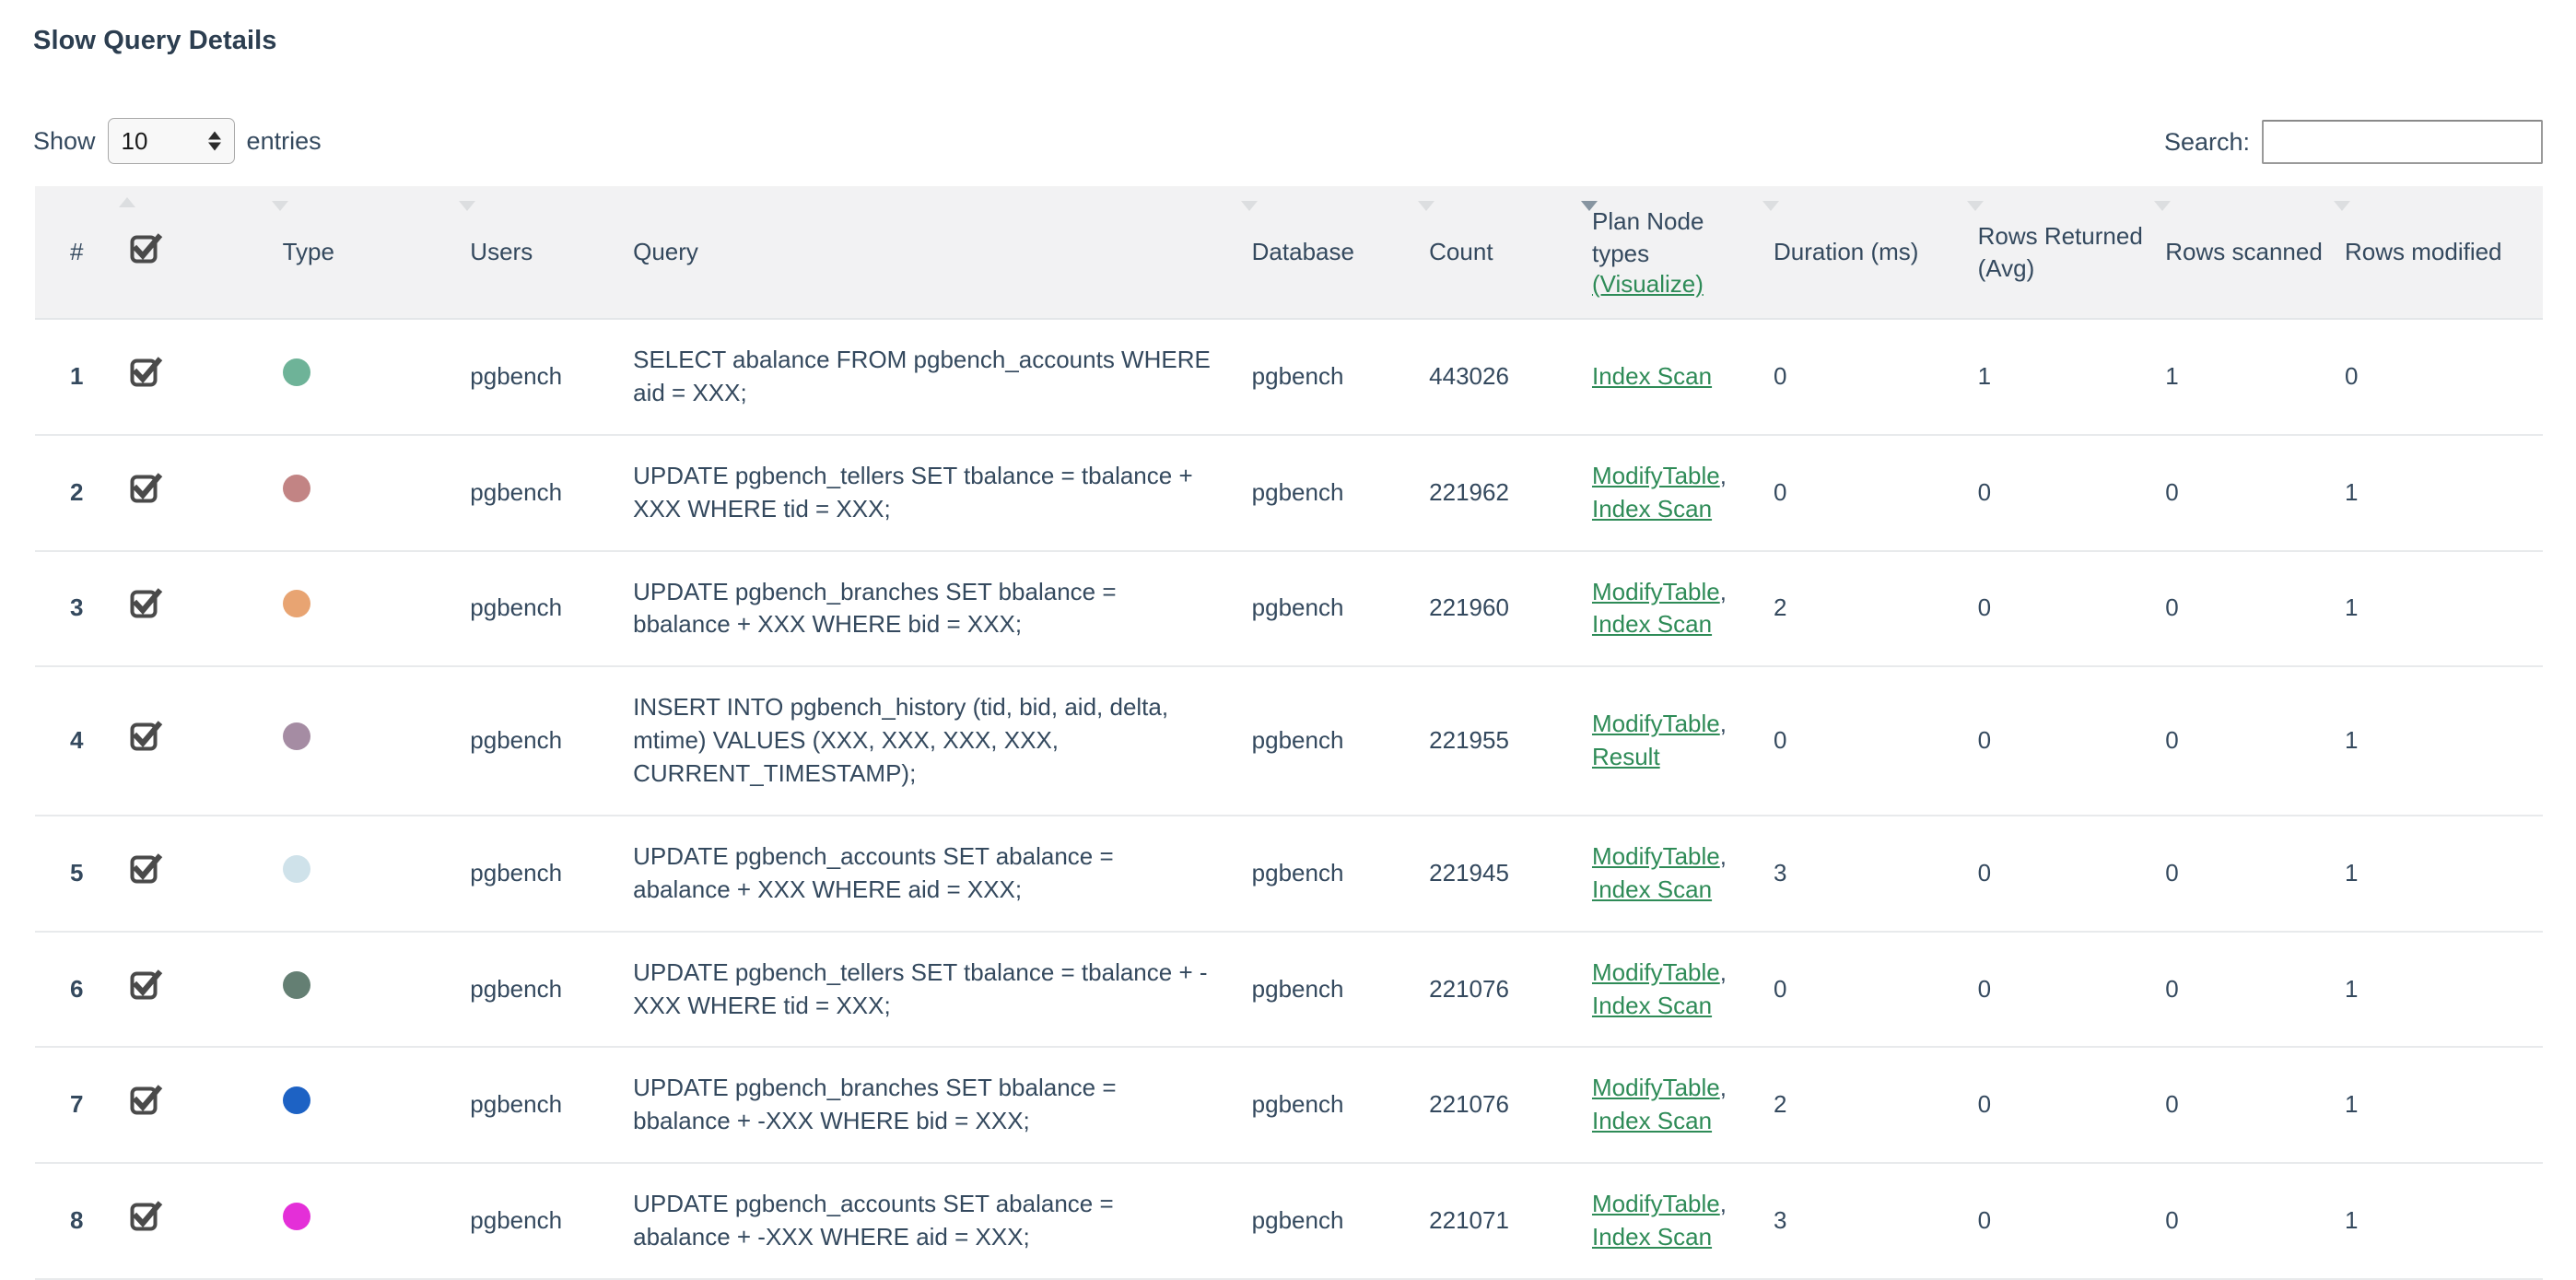 The height and width of the screenshot is (1280, 2576). I want to click on column-header-index: #, so click(82, 253).